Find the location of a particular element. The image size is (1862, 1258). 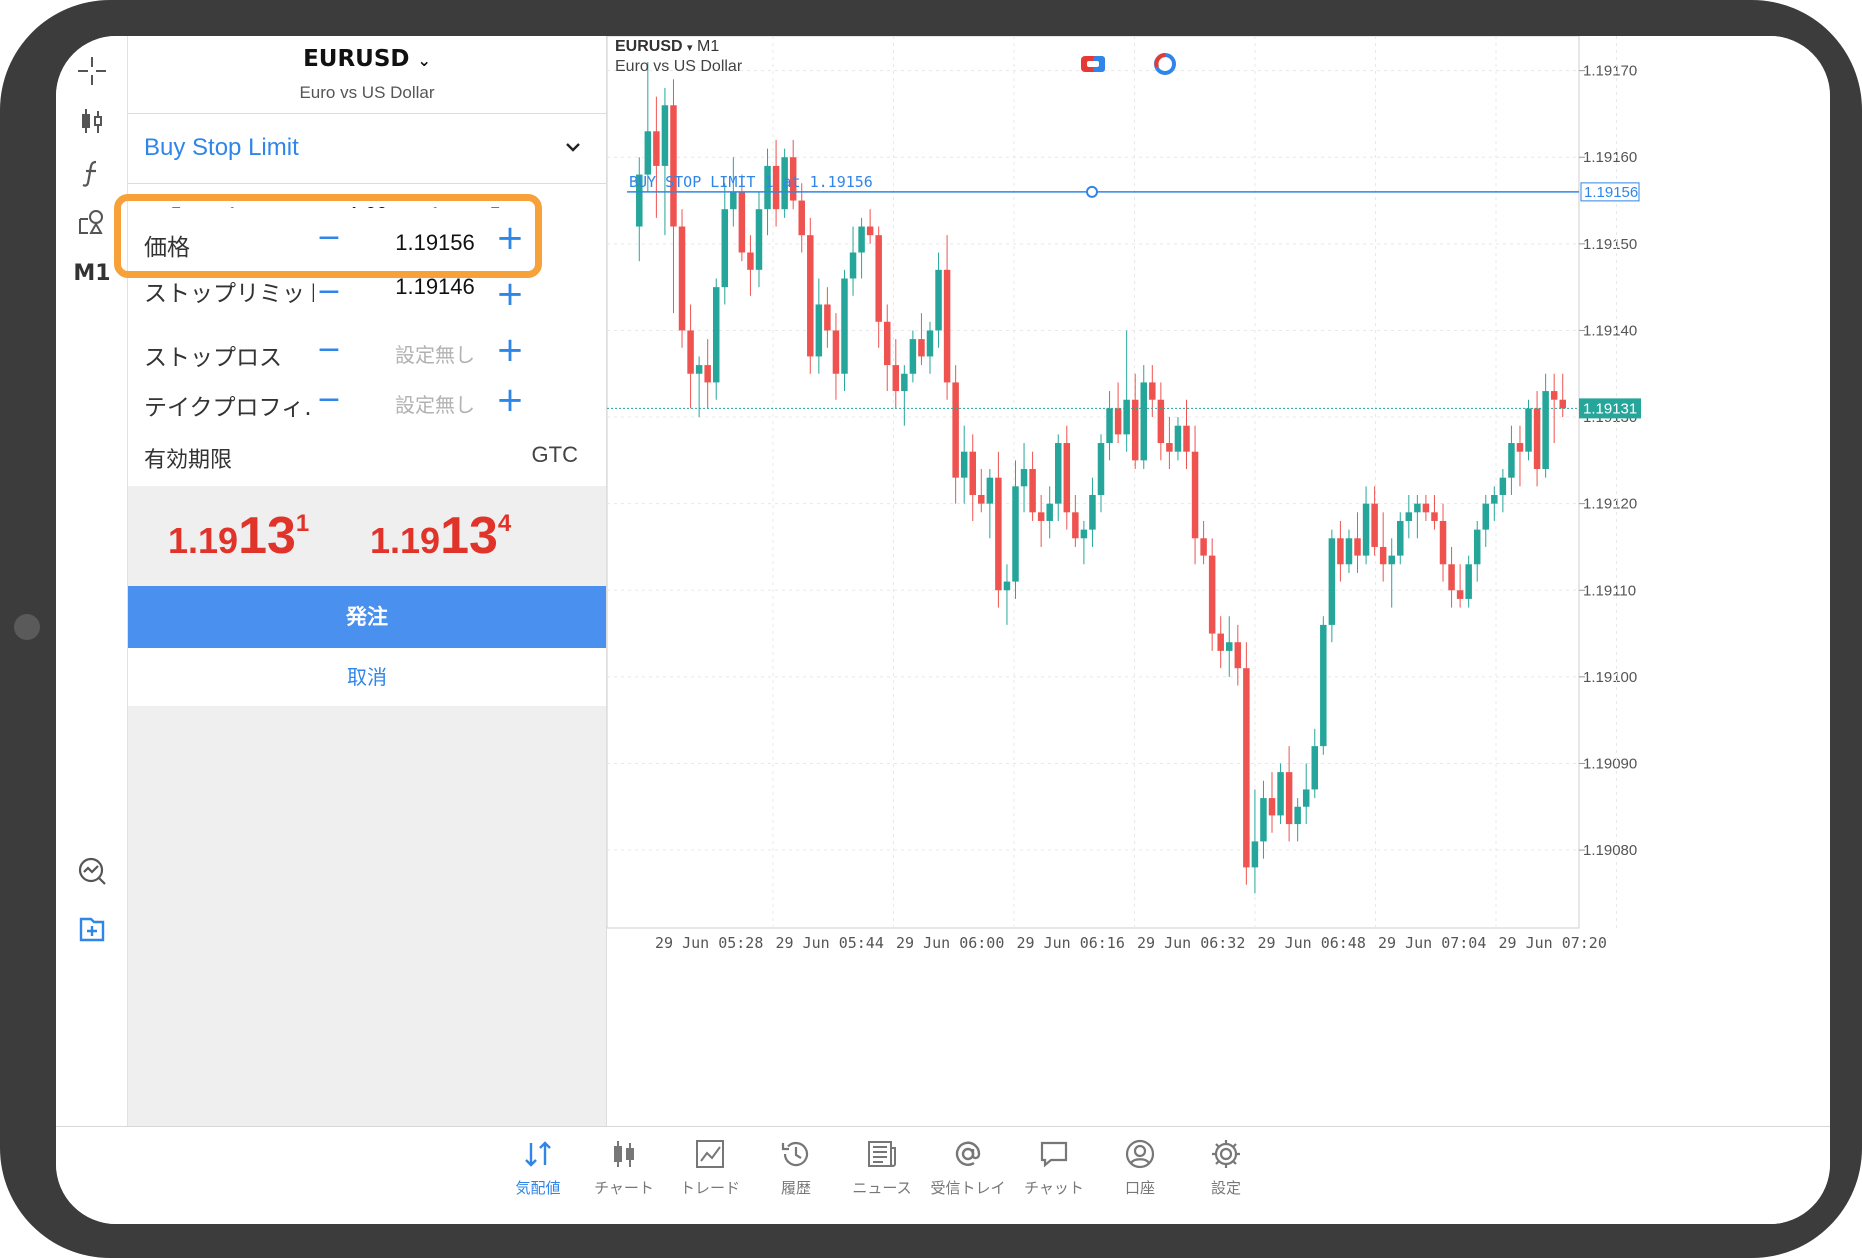

y-tick-label: 1.19090 is located at coordinates (1610, 763).